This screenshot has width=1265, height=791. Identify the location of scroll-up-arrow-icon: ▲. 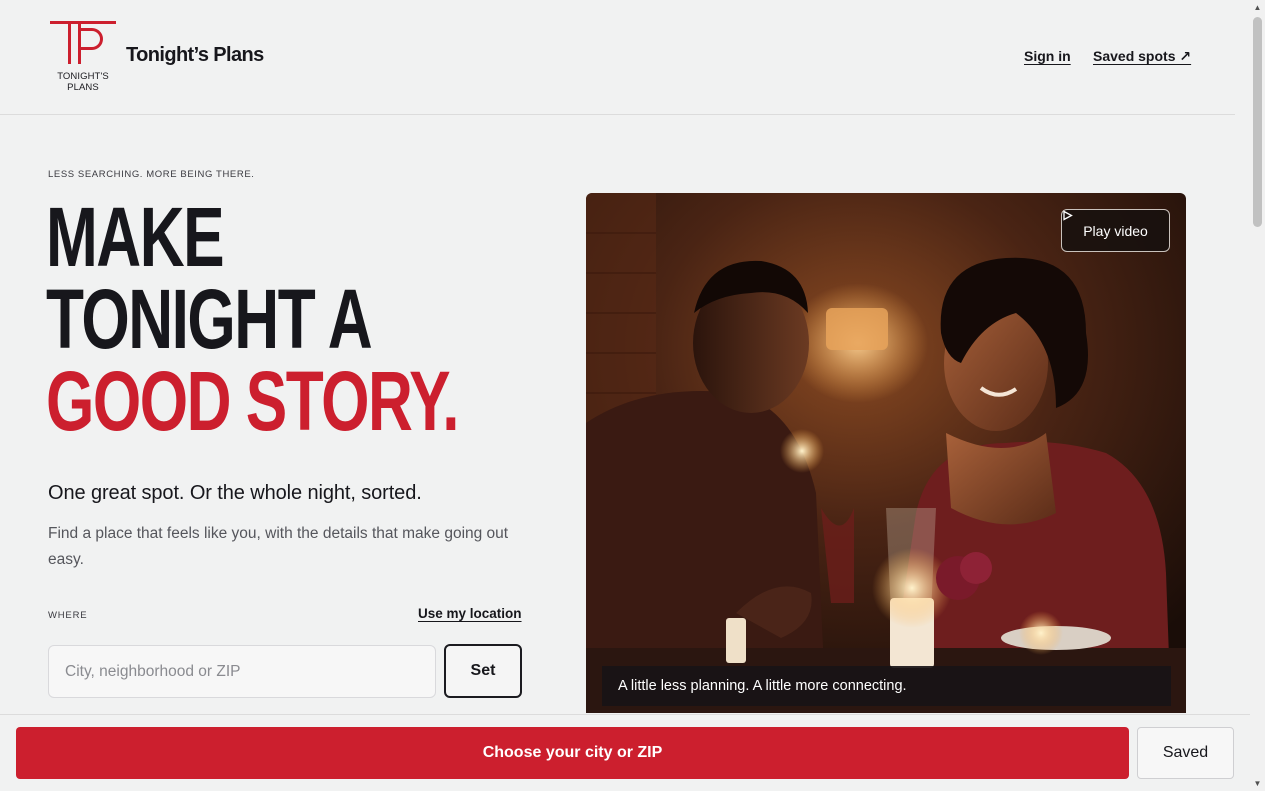
(1257, 7).